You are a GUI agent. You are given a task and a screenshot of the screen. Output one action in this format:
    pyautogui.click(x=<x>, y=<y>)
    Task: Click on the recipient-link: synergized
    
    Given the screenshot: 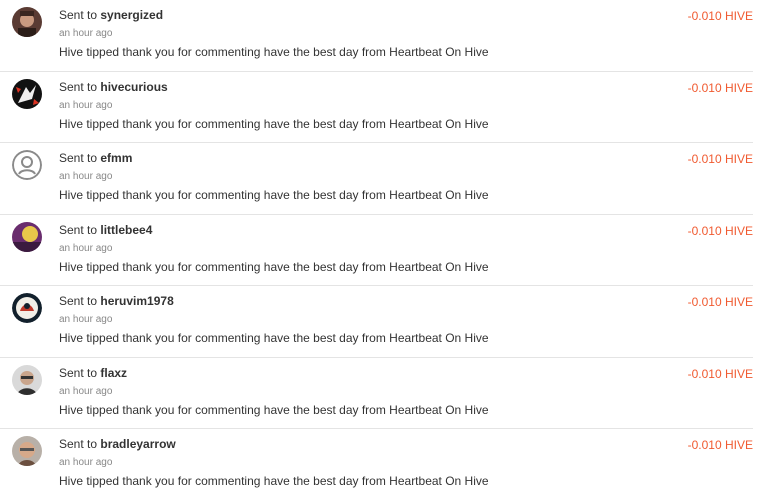 What is the action you would take?
    pyautogui.click(x=131, y=15)
    